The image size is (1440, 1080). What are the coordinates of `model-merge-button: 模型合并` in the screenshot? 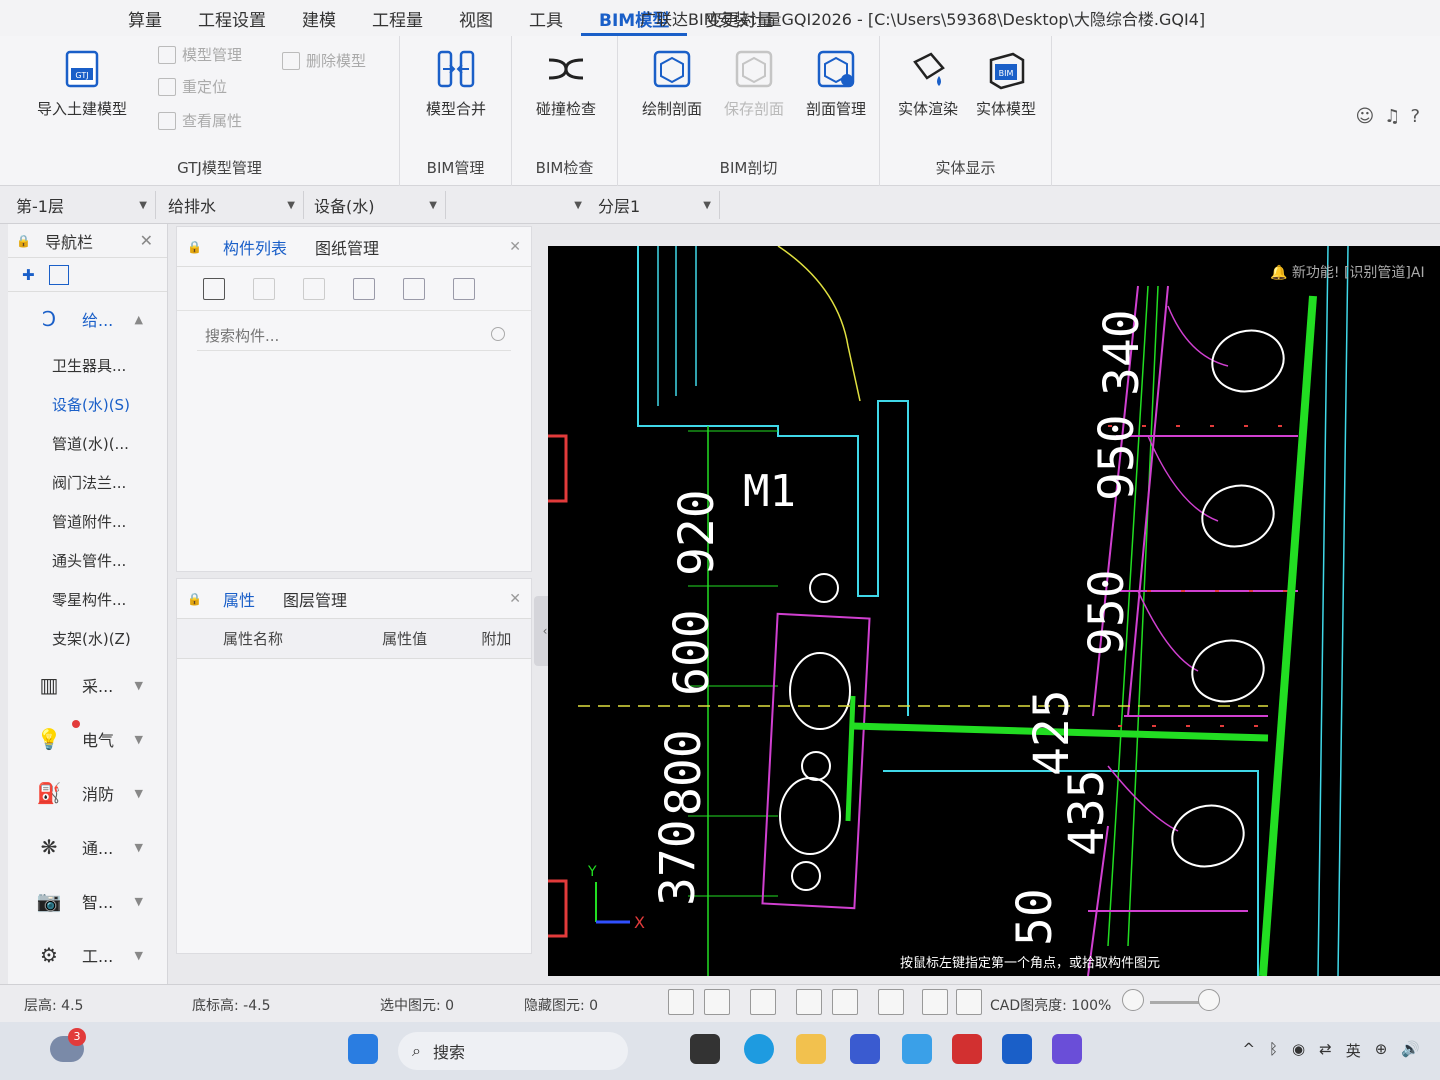 It's located at (456, 82).